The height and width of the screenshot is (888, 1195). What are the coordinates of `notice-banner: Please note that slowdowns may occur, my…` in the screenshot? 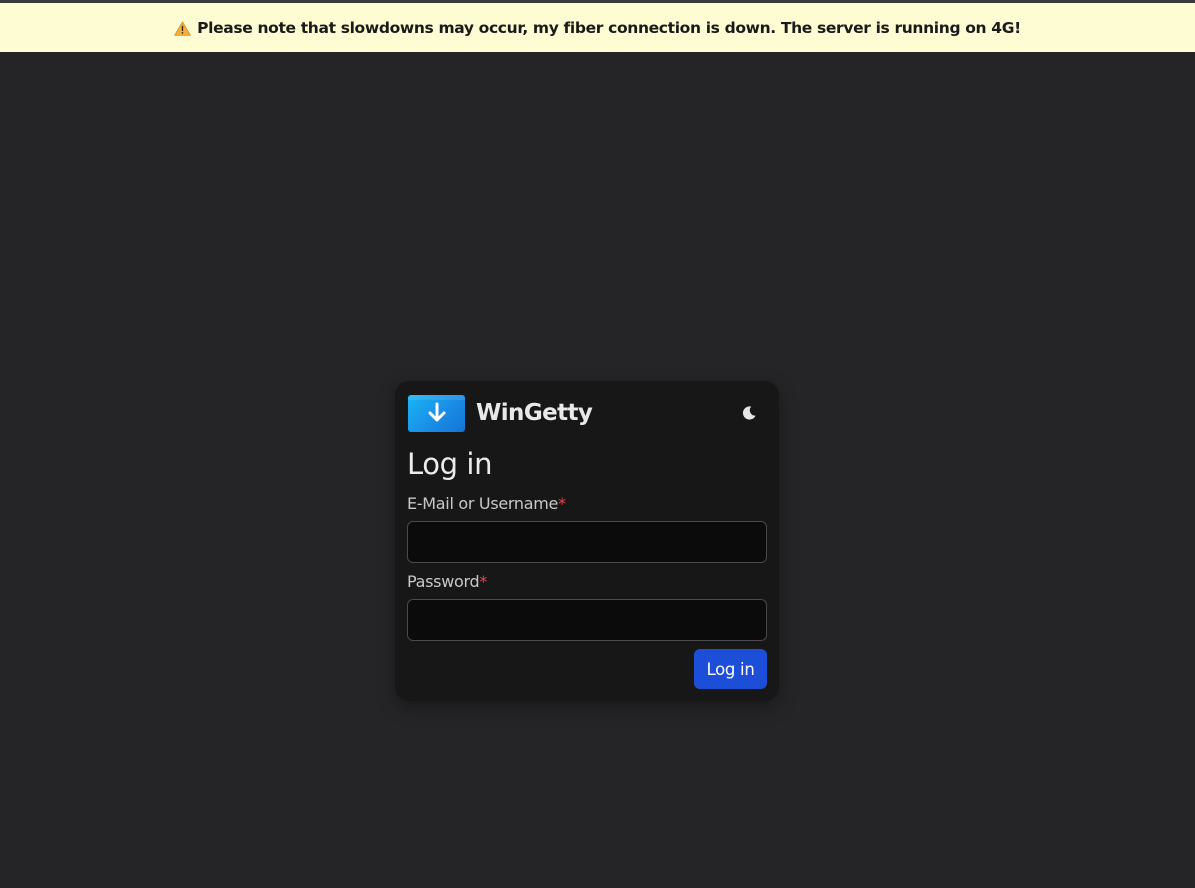 It's located at (597, 27).